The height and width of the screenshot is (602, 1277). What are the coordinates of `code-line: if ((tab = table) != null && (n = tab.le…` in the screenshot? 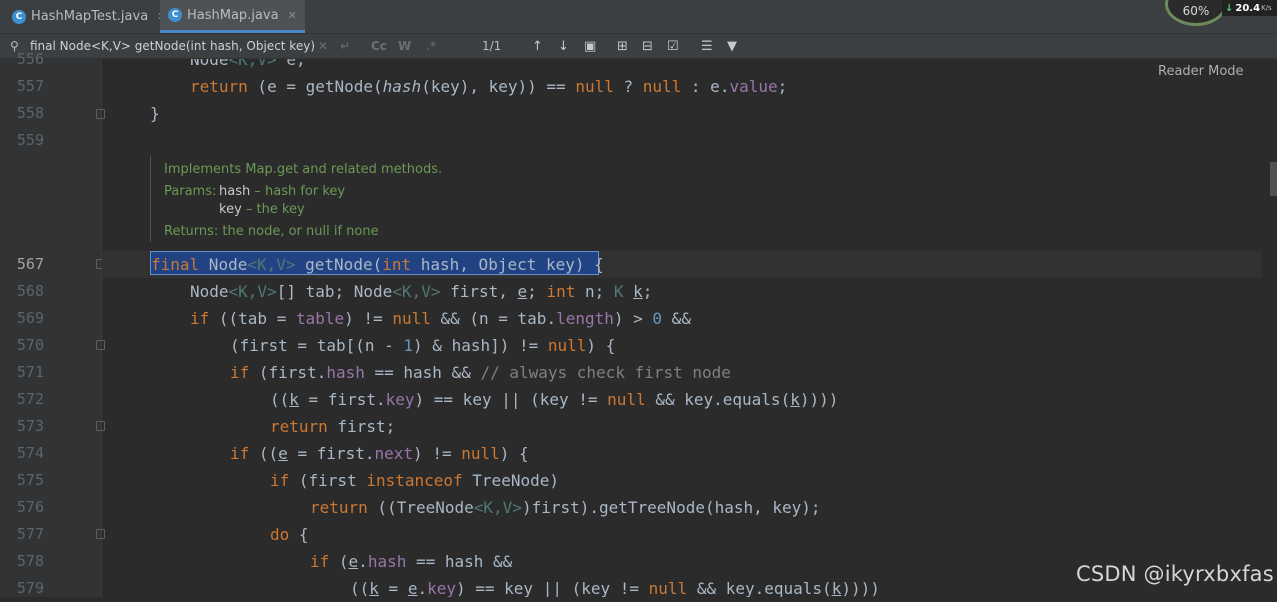 It's located at (440, 318).